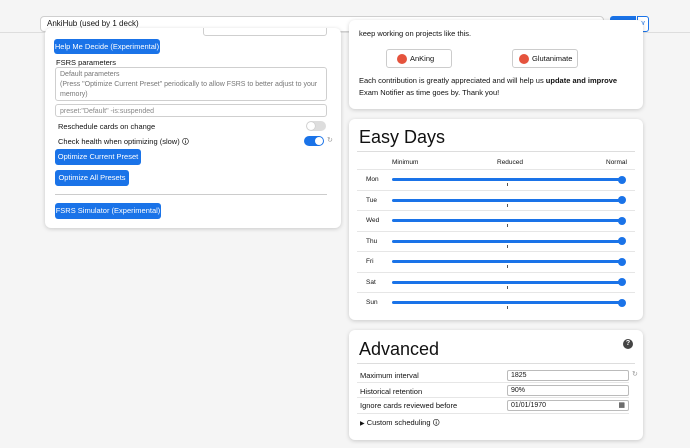 Image resolution: width=690 pixels, height=448 pixels. I want to click on check-health-label: Check health when optimizing (slow) 🛈, so click(123, 143).